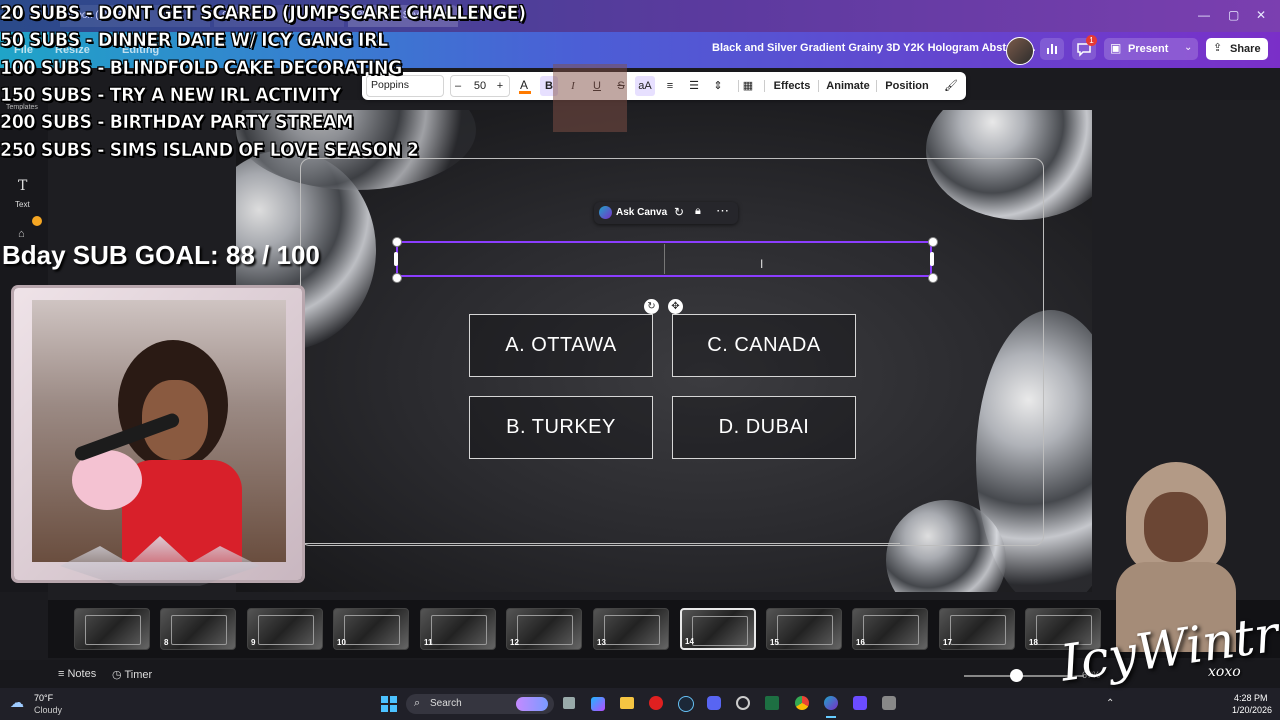 This screenshot has height=720, width=1280. Describe the element at coordinates (1204, 15) in the screenshot. I see `minimize-button: —` at that location.